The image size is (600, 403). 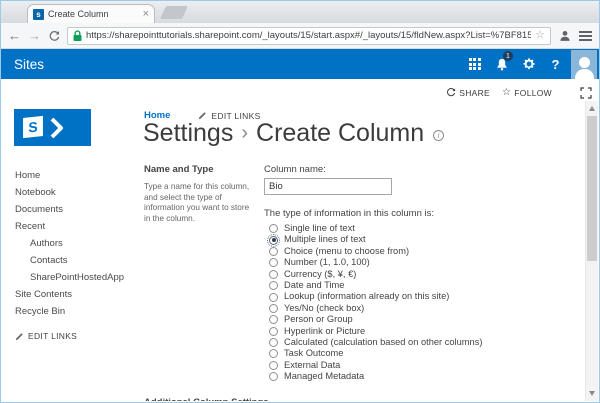 I want to click on type-option-label: Date and Time, so click(x=314, y=284).